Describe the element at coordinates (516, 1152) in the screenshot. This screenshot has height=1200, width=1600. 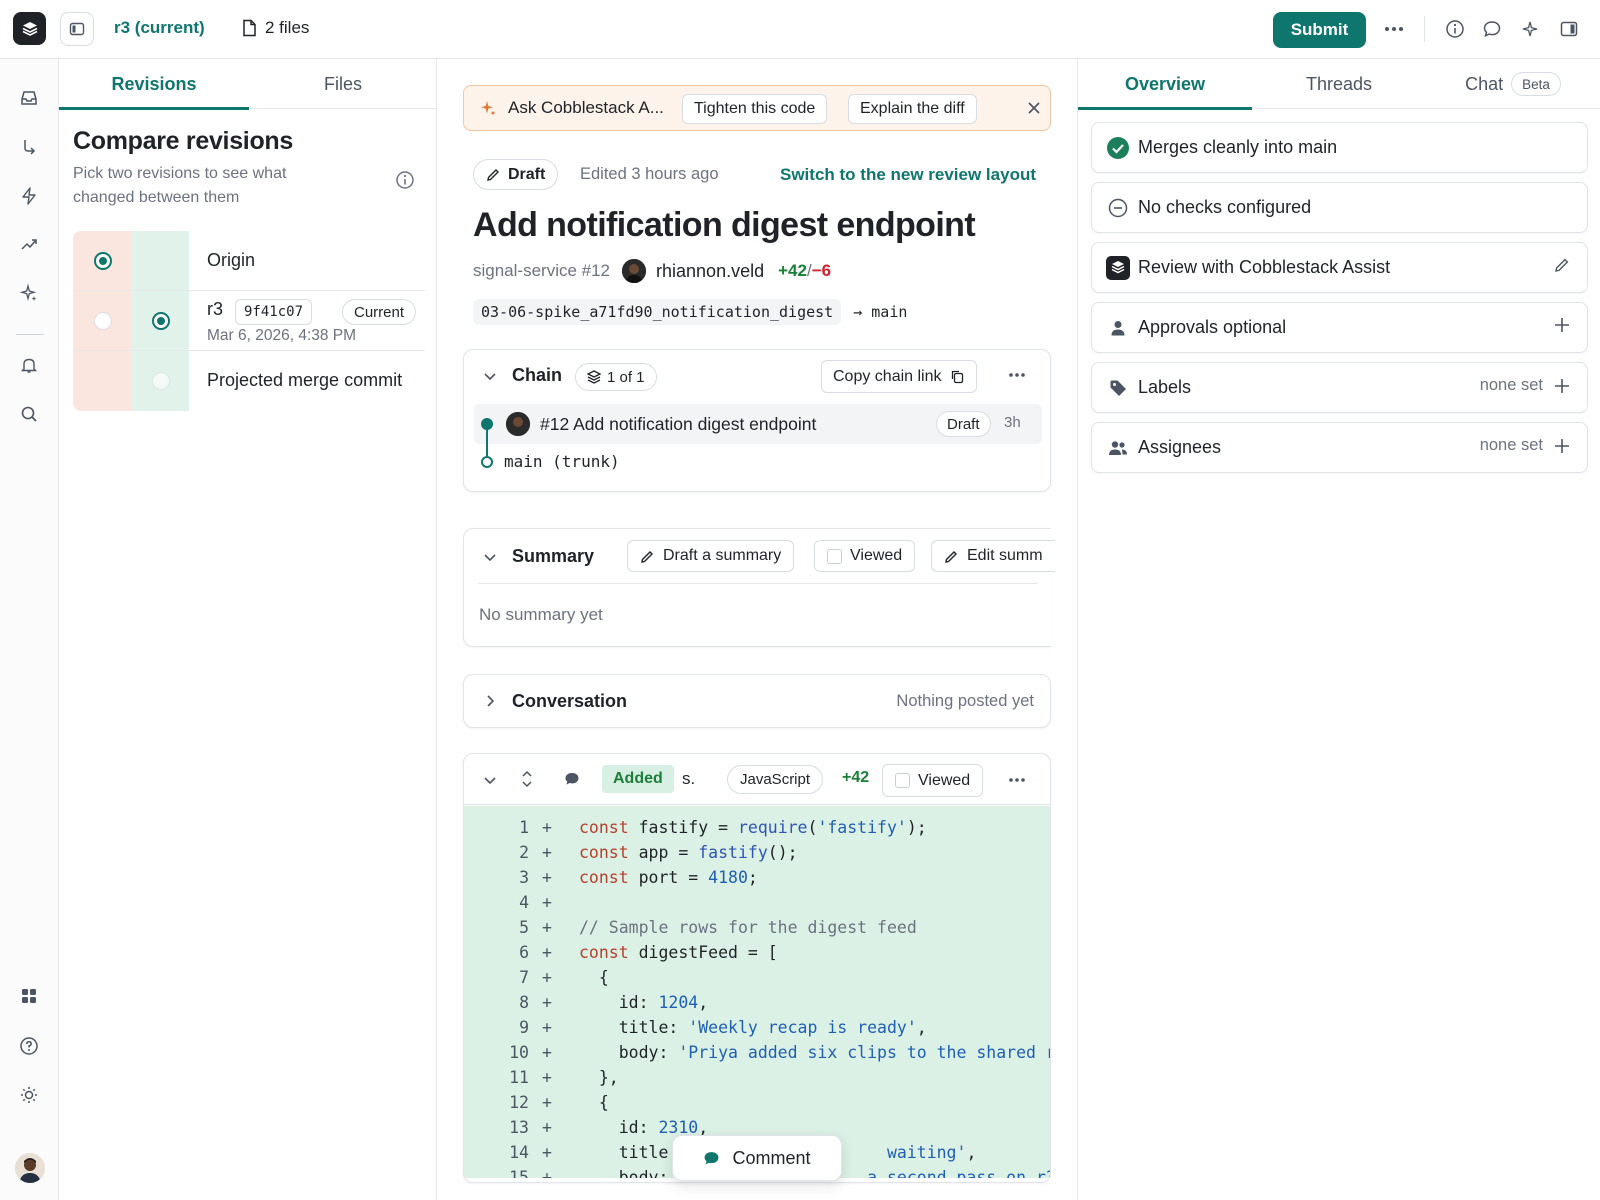
I see `line-number: 14` at that location.